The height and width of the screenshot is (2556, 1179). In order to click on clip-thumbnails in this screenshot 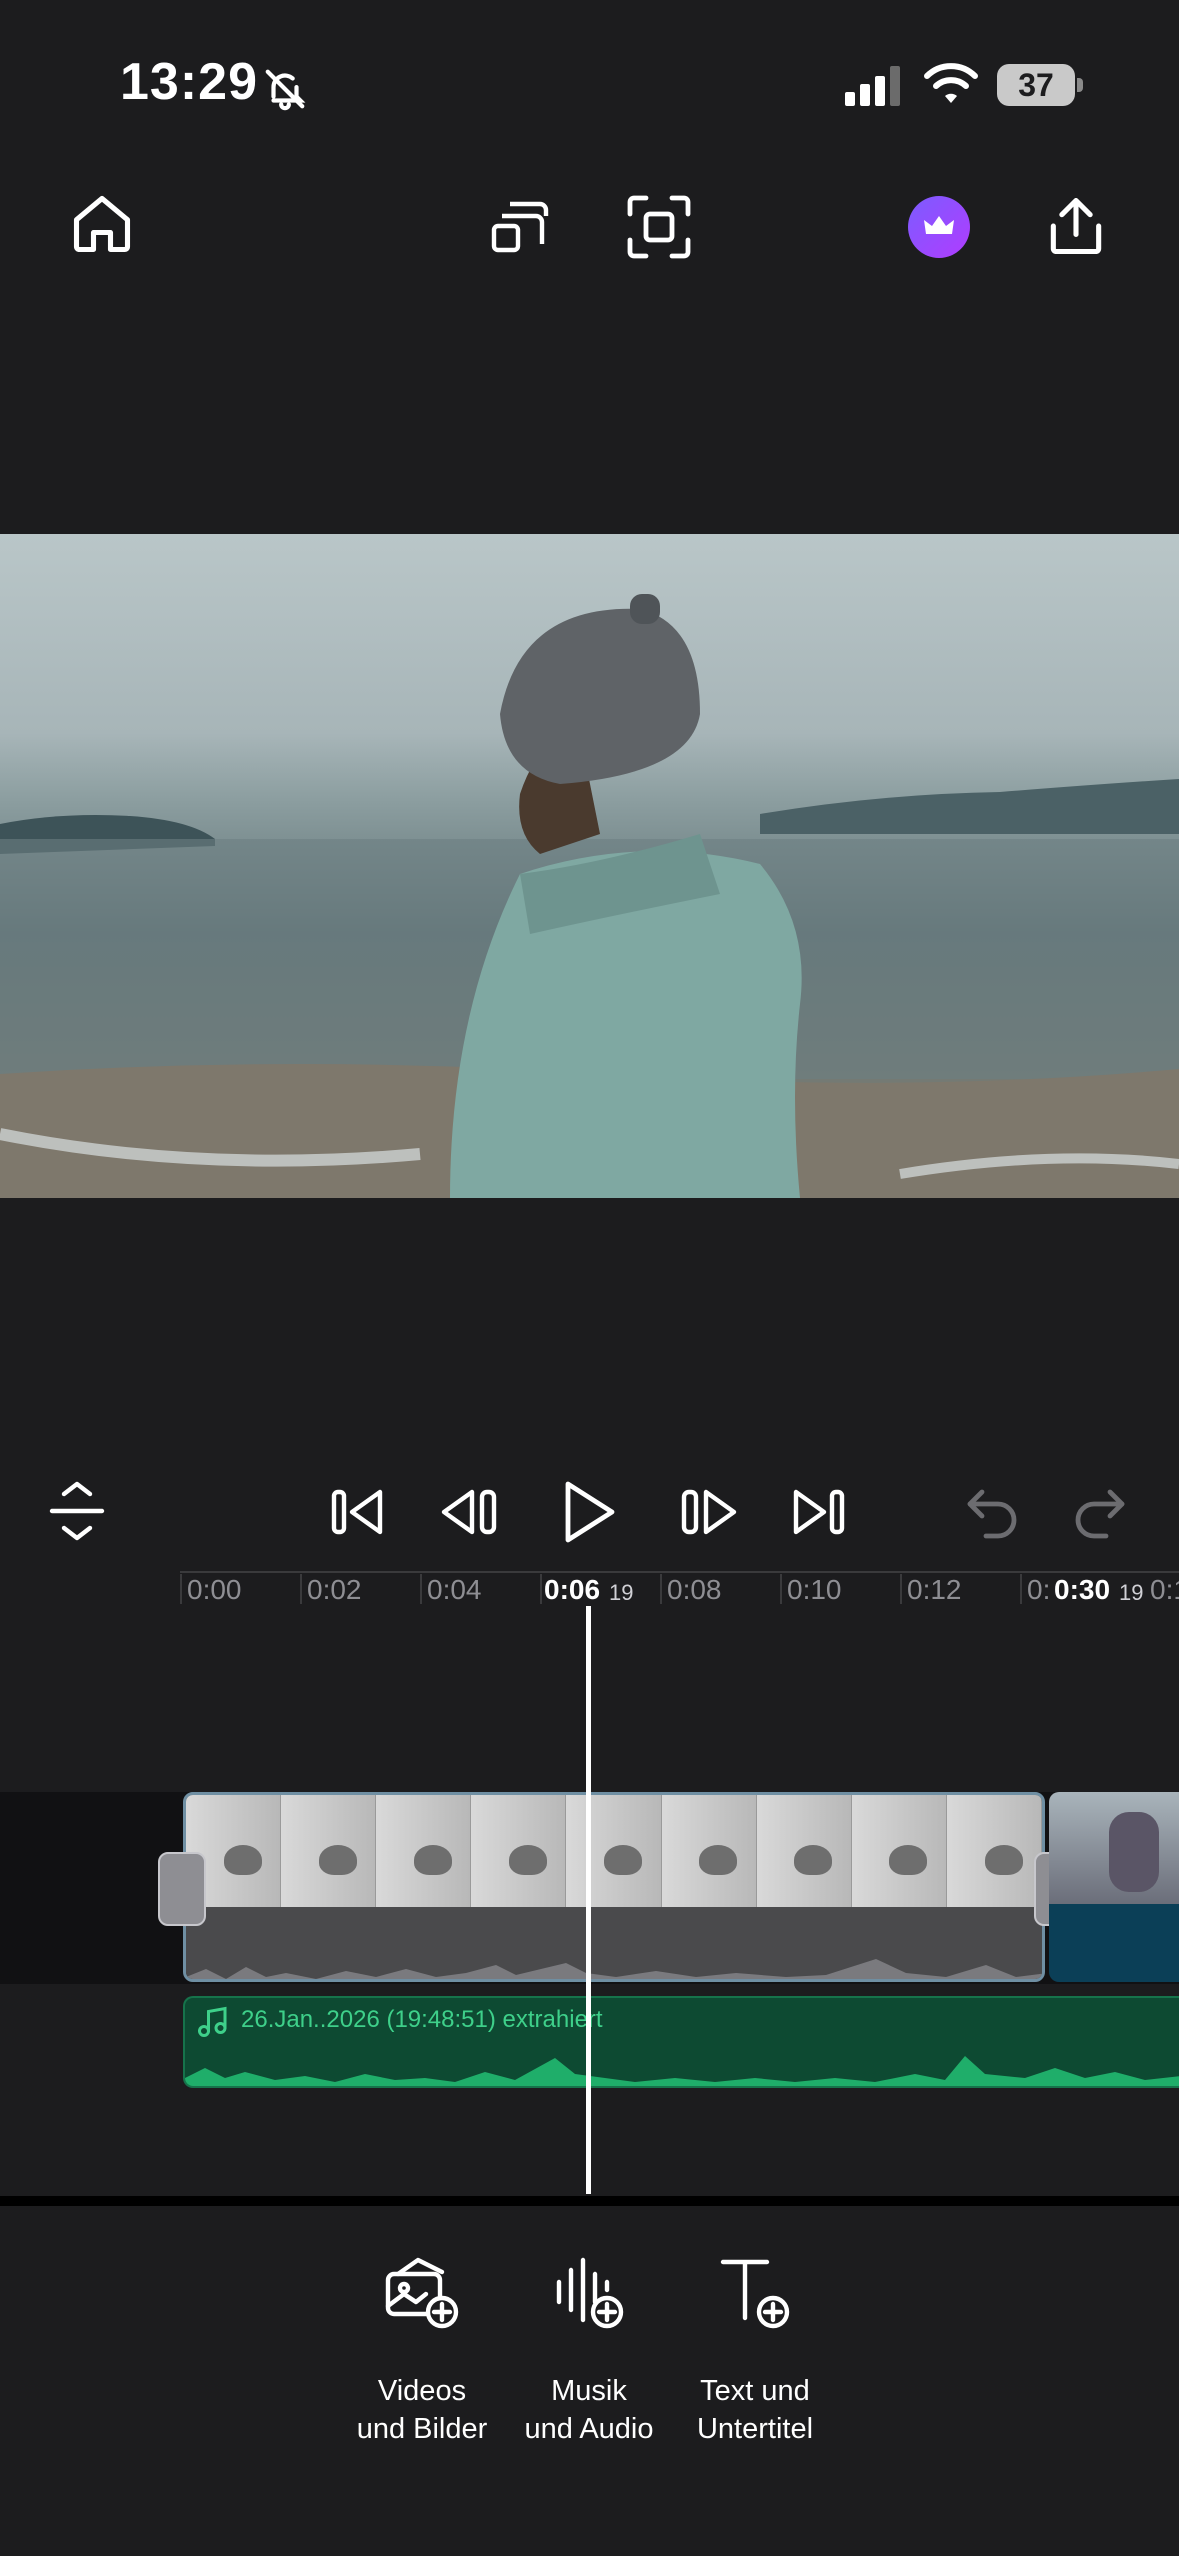, I will do `click(614, 1851)`.